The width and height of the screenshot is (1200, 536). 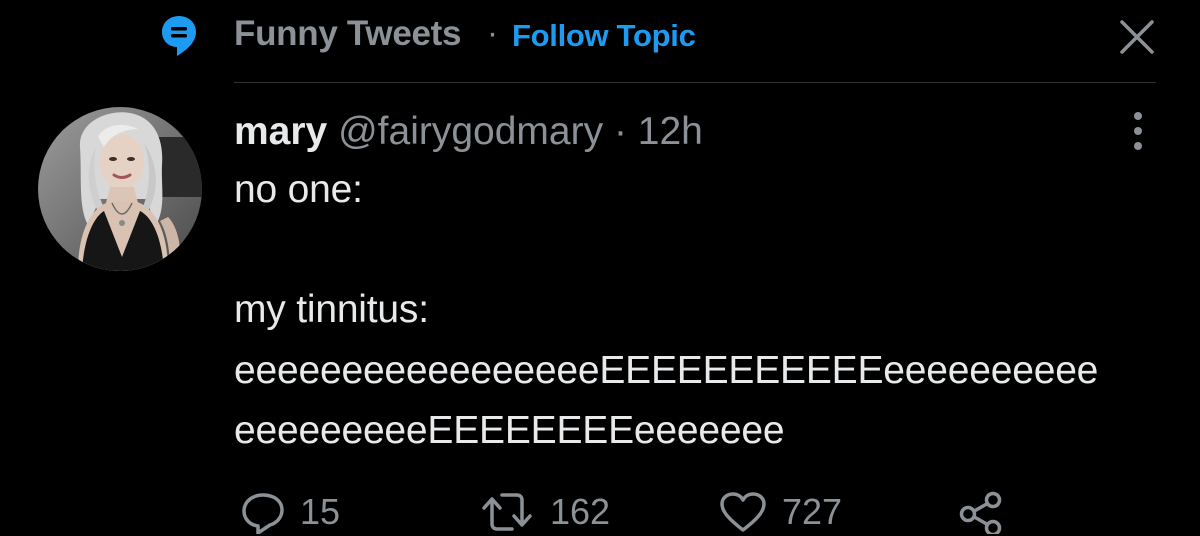 I want to click on more-vertical-icon, so click(x=1138, y=131).